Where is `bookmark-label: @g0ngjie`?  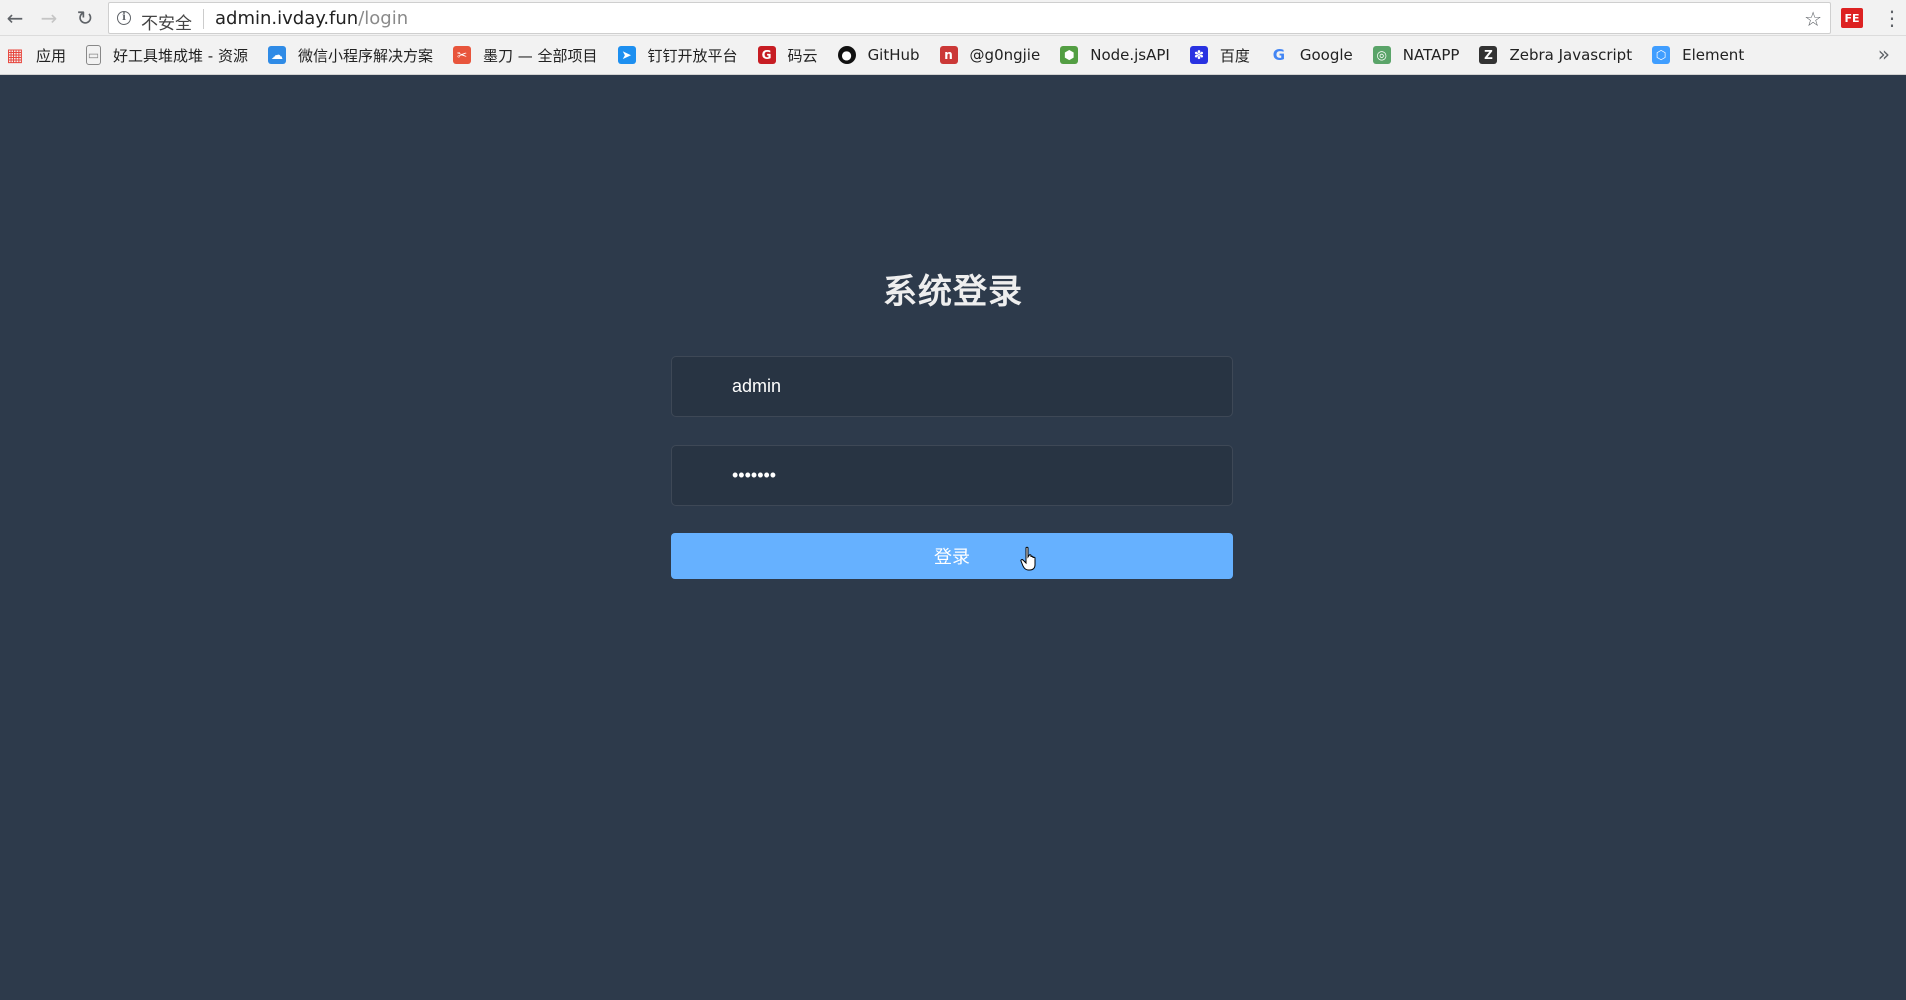
bookmark-label: @g0ngjie is located at coordinates (1005, 55).